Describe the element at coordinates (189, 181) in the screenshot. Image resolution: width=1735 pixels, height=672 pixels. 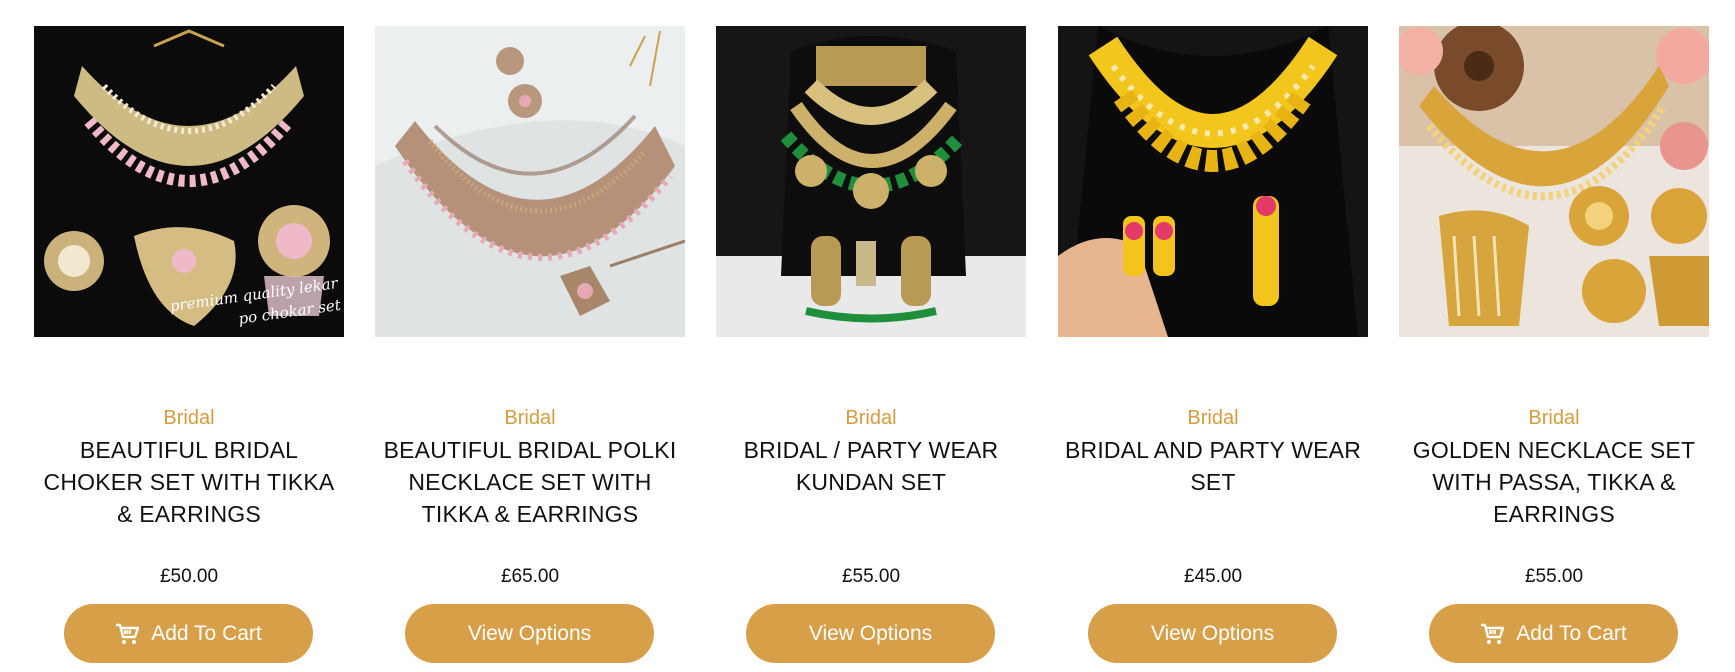
I see `product-image: premium quality lekar po chokar set` at that location.